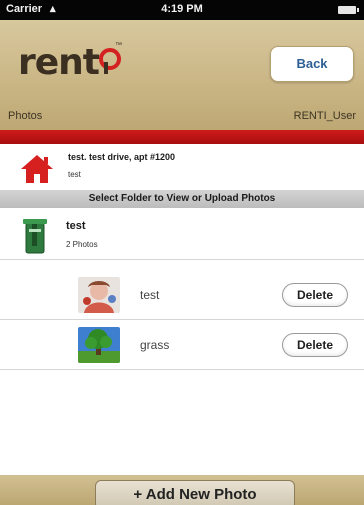 The width and height of the screenshot is (364, 505). Describe the element at coordinates (324, 116) in the screenshot. I see `user-name: RENTI_User` at that location.